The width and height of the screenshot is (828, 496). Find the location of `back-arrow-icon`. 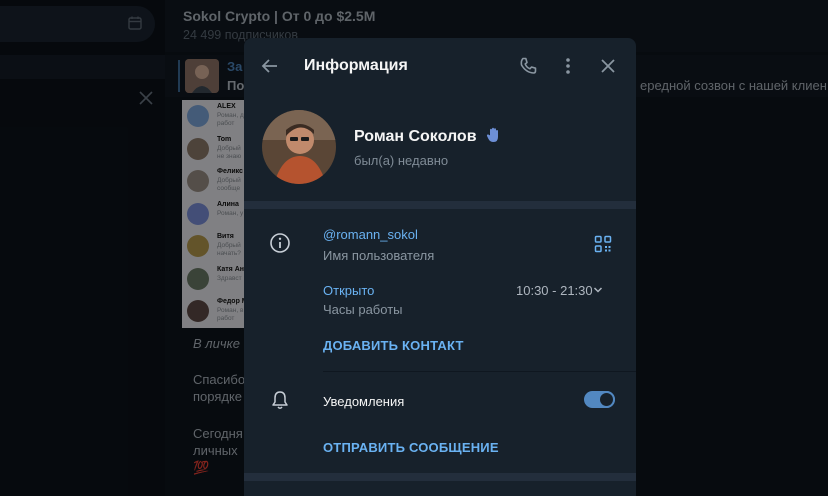

back-arrow-icon is located at coordinates (270, 66).